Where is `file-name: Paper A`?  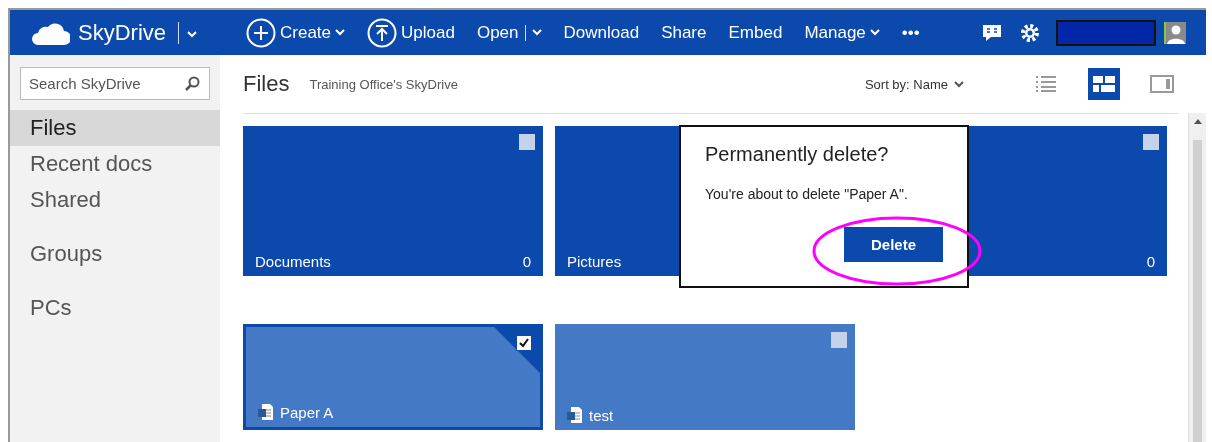 file-name: Paper A is located at coordinates (296, 412).